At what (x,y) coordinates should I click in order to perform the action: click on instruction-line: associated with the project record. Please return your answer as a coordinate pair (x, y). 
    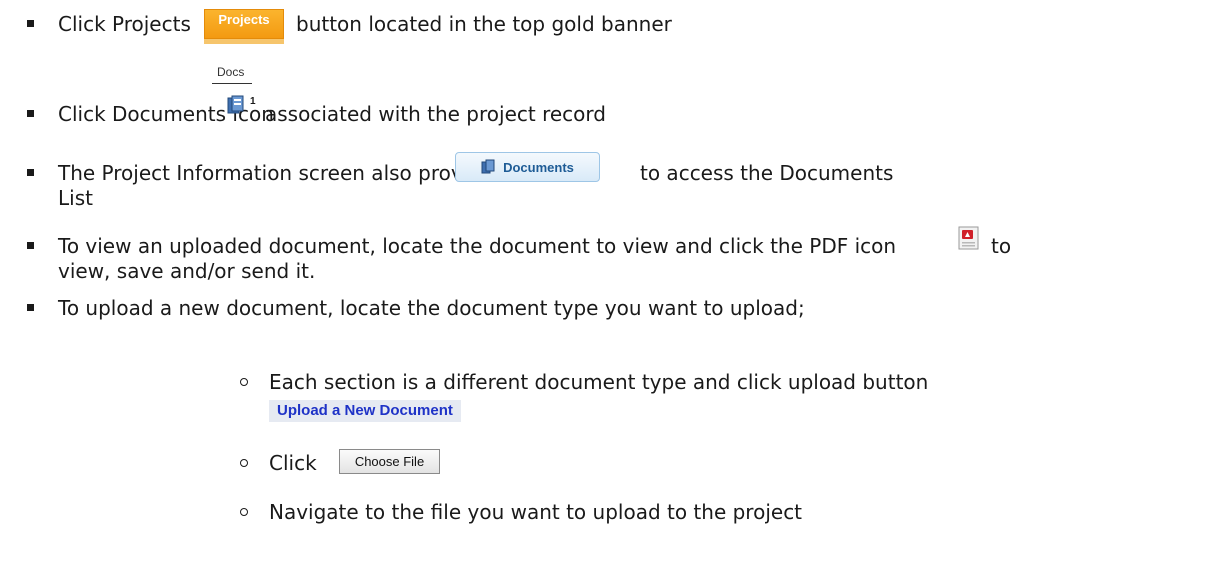
    Looking at the image, I should click on (435, 114).